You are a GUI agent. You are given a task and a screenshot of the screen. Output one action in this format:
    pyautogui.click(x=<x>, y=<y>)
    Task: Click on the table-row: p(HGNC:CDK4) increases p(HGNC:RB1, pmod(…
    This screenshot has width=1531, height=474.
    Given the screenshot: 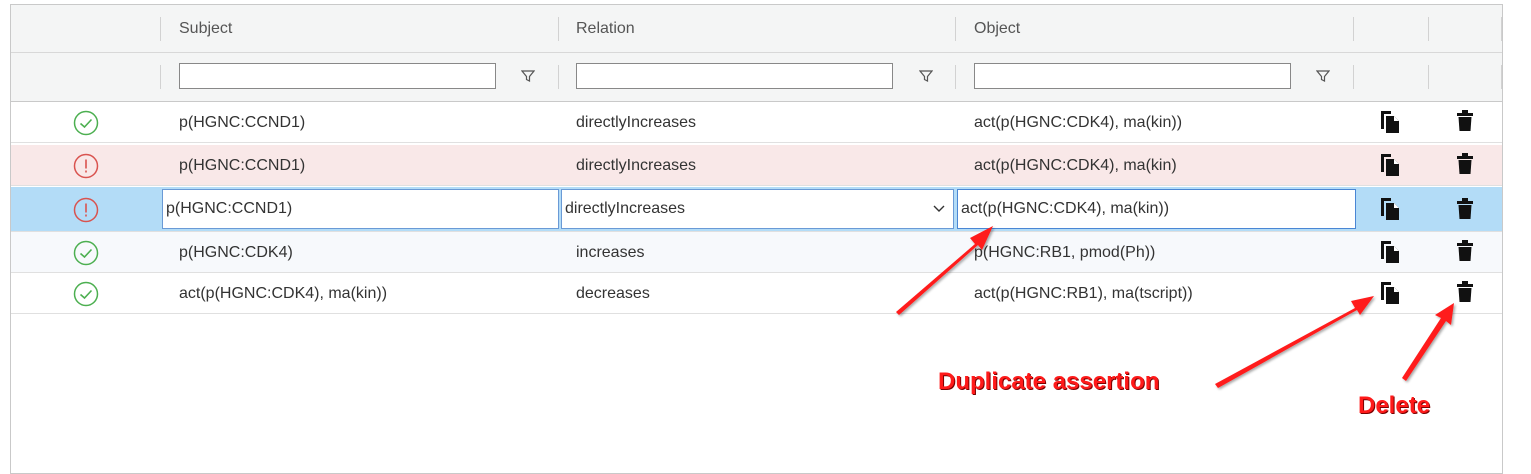 What is the action you would take?
    pyautogui.click(x=756, y=252)
    